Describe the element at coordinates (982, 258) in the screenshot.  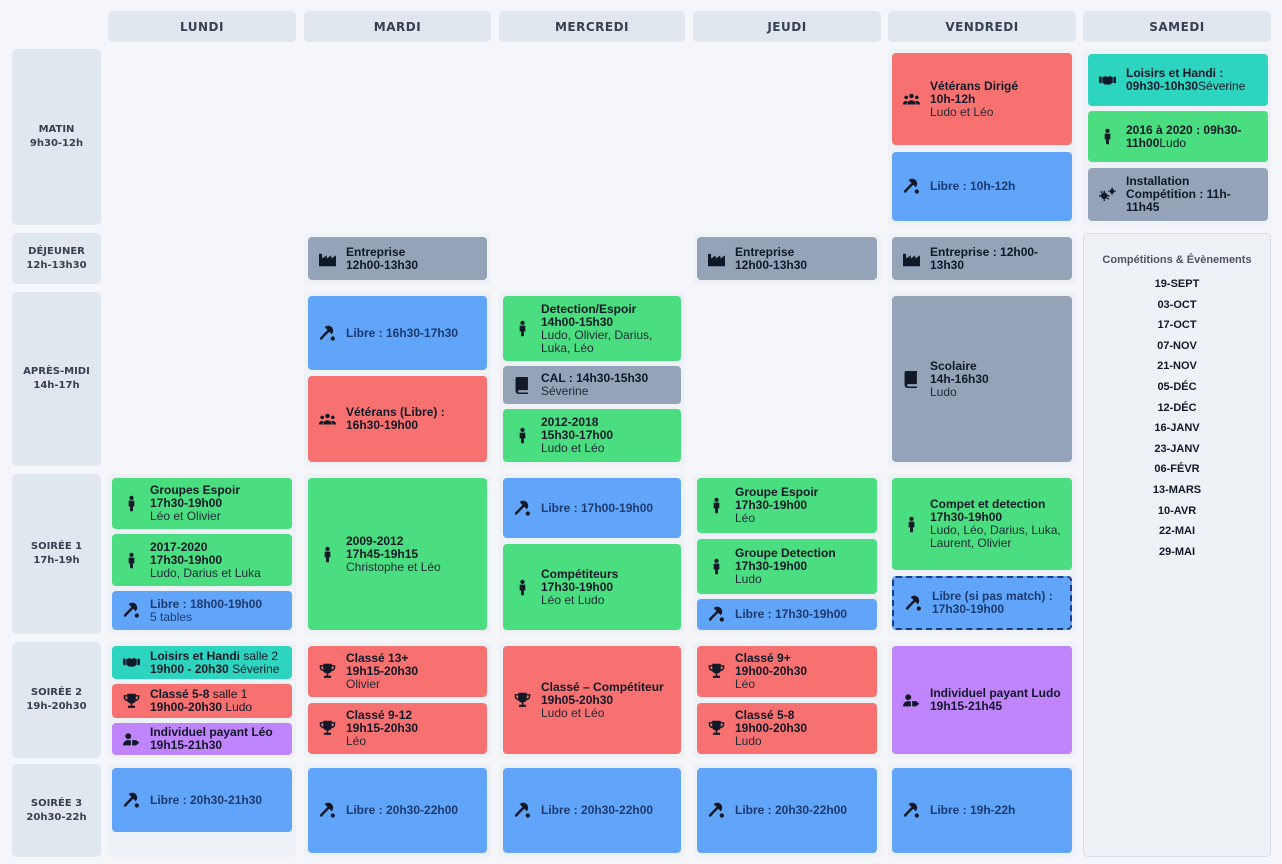
I see `event-entreprise-fri: Entreprise : 12h00-13h30` at that location.